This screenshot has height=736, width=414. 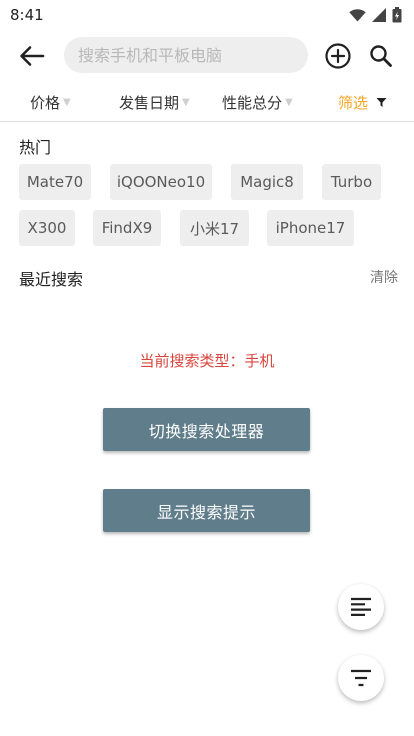 I want to click on filter-label: 筛选, so click(x=353, y=103).